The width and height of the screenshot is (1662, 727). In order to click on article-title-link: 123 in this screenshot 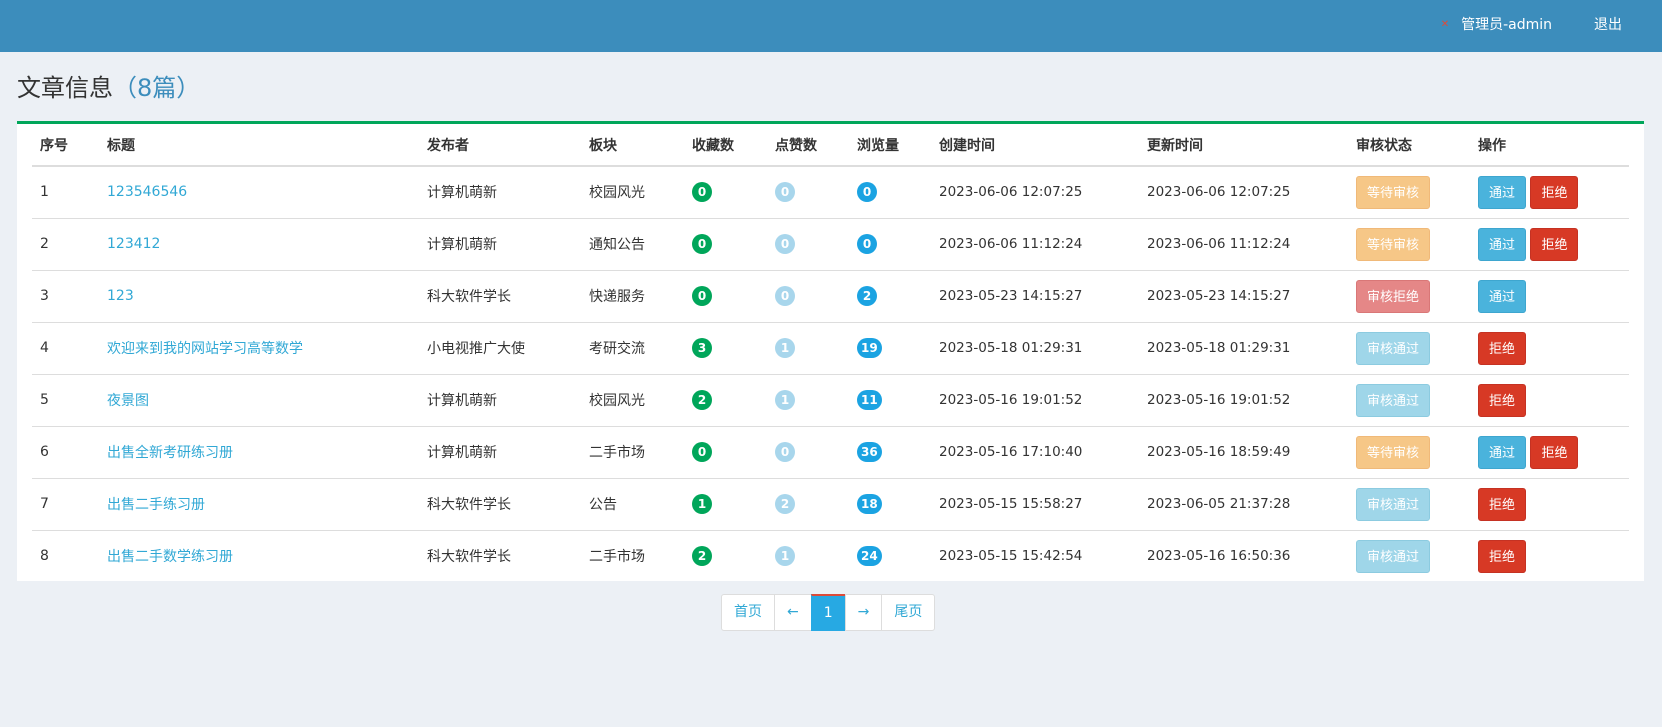, I will do `click(120, 296)`.